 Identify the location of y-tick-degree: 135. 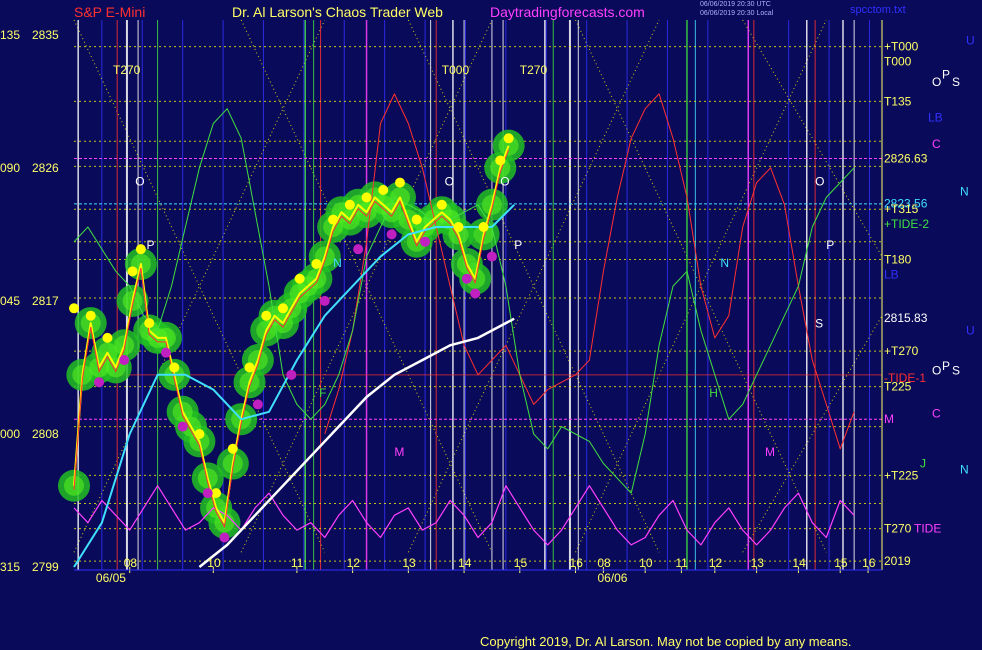
(10, 35).